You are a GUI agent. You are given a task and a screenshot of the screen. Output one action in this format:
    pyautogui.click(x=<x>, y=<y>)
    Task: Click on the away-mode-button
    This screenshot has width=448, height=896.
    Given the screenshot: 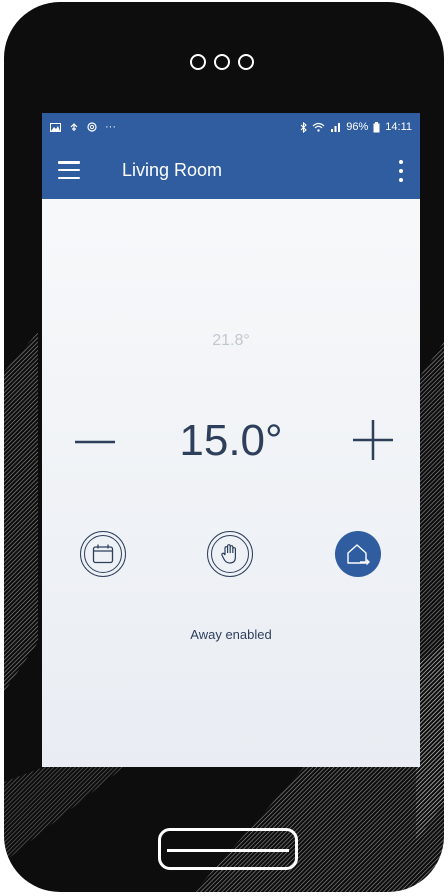 What is the action you would take?
    pyautogui.click(x=358, y=554)
    